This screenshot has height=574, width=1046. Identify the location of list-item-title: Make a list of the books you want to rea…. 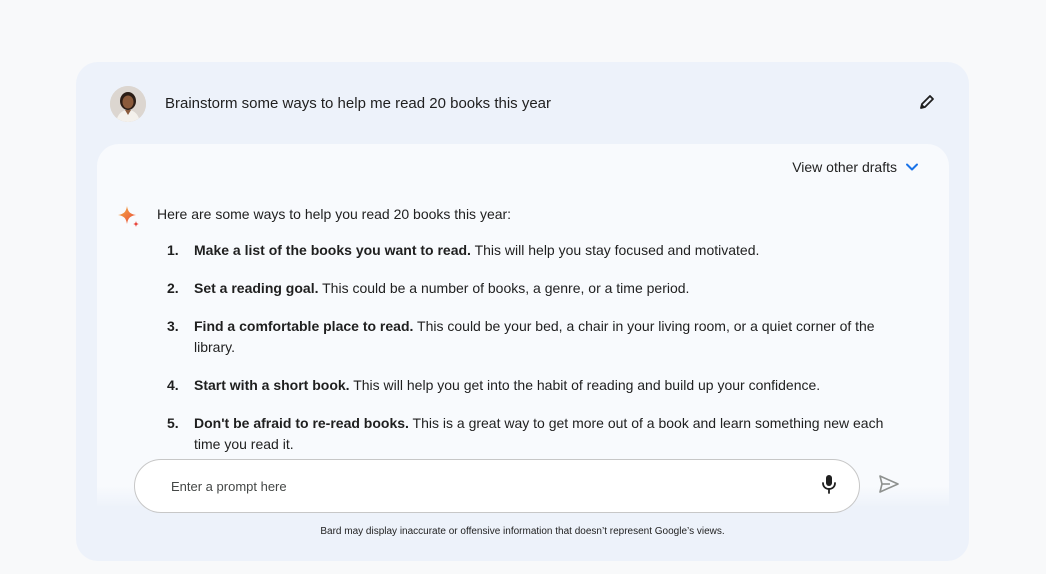
(332, 250).